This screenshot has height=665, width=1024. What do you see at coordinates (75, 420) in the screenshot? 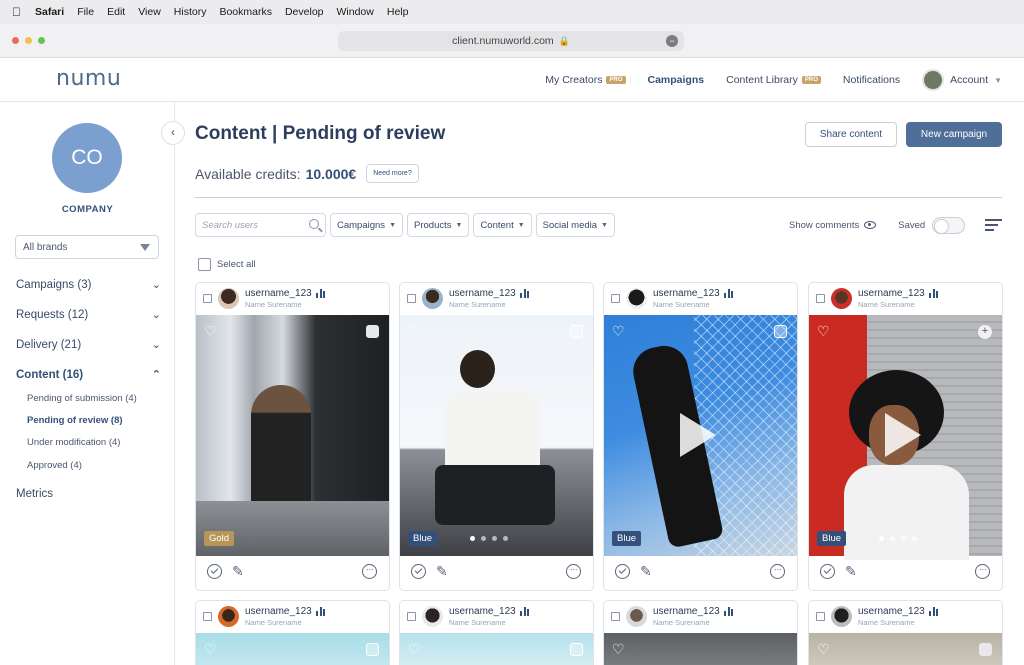
I see `sidebar-sub-pending-review: Pending of review (8)` at bounding box center [75, 420].